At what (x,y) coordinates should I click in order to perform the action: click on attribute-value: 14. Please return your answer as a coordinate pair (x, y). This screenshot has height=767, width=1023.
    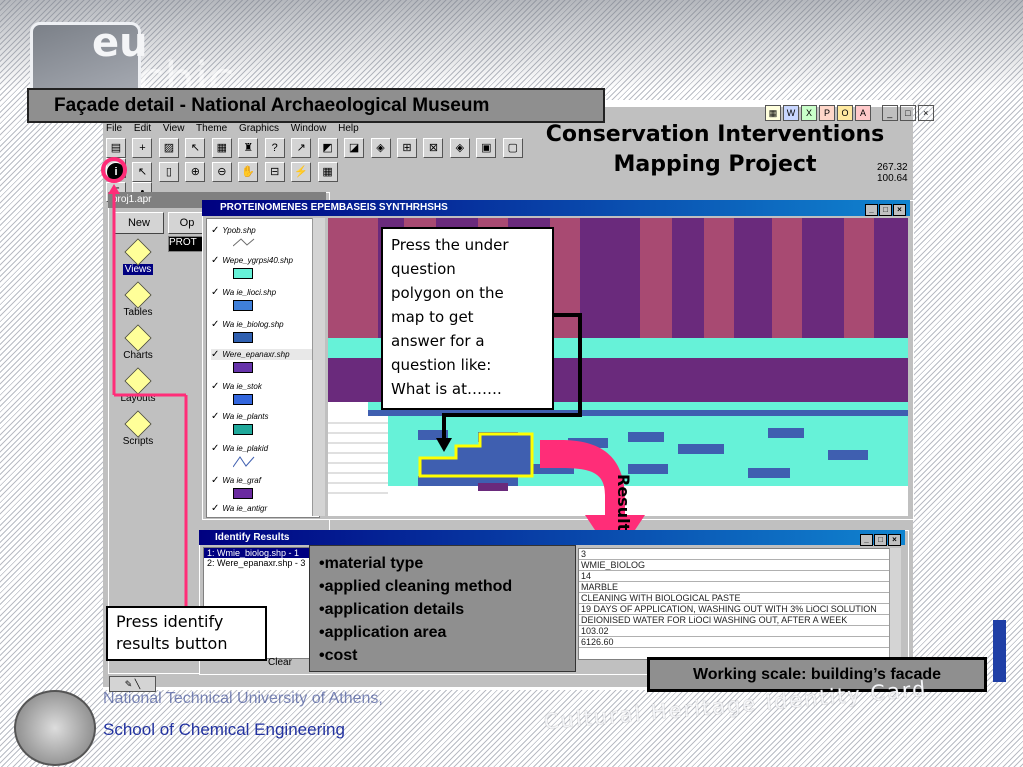
    Looking at the image, I should click on (735, 576).